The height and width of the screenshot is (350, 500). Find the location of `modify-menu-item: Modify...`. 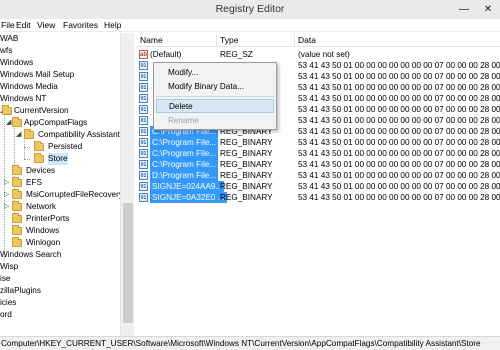

modify-menu-item: Modify... is located at coordinates (215, 73).